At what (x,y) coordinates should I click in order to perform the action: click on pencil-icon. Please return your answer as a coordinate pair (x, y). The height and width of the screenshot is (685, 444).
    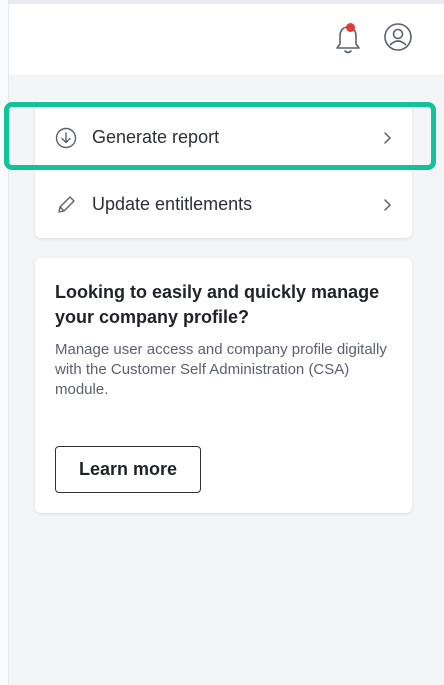
    Looking at the image, I should click on (66, 205).